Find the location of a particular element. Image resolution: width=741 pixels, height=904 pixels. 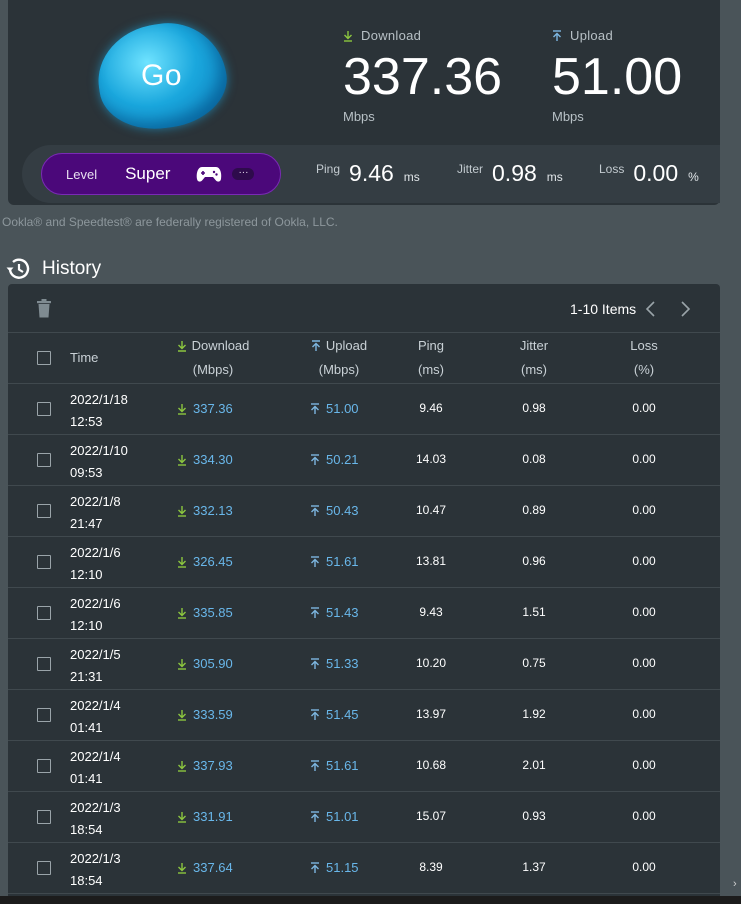

row-time: 21:47 is located at coordinates (86, 523).